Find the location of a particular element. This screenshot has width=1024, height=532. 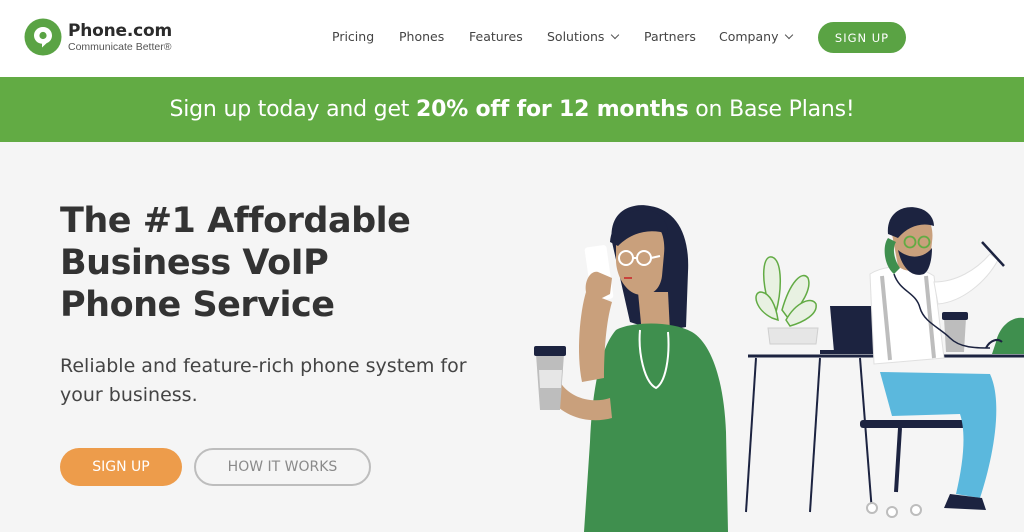

hero-signup-button: SIGN UP is located at coordinates (121, 467).